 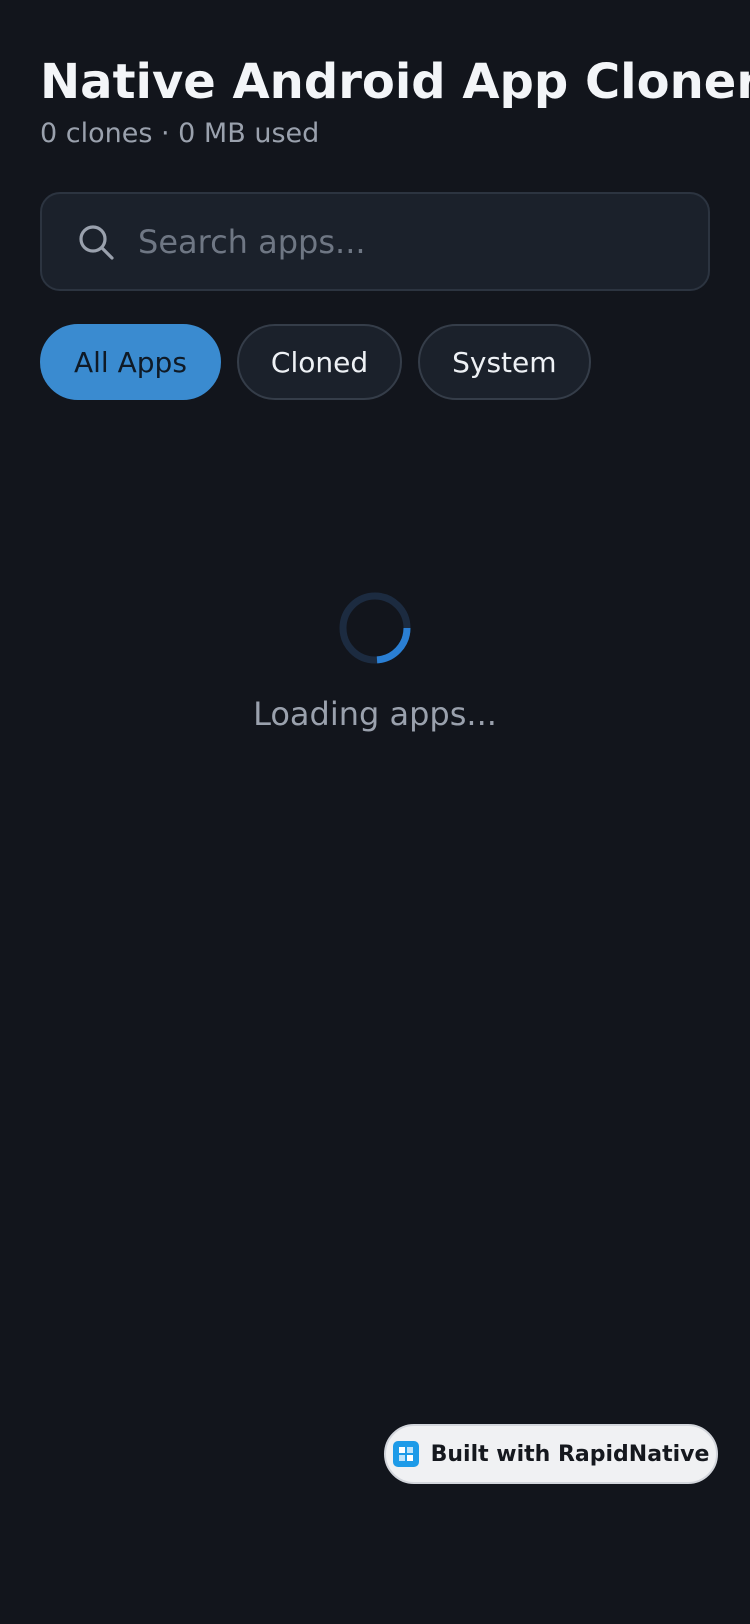 What do you see at coordinates (570, 1454) in the screenshot?
I see `badge-label: Built with RapidNative` at bounding box center [570, 1454].